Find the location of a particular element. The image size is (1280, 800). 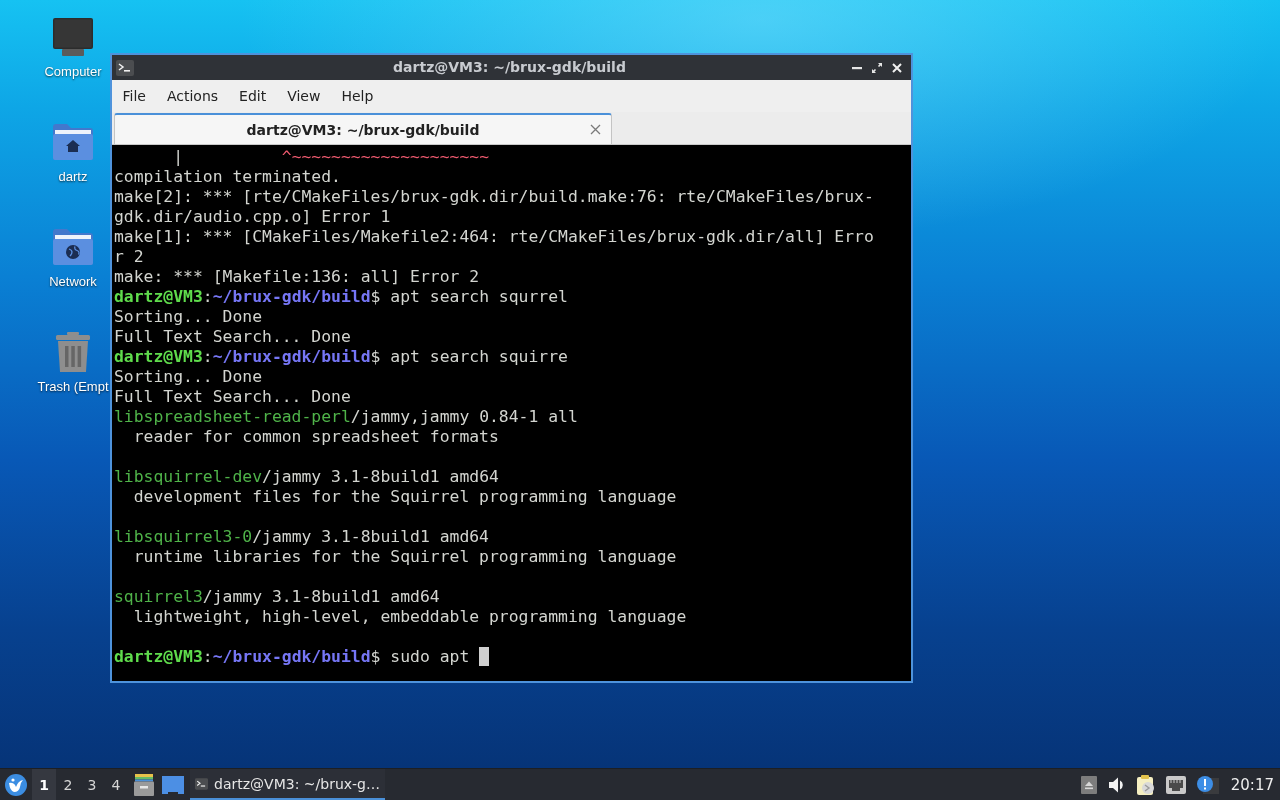

workspace-button: 2 is located at coordinates (68, 784).